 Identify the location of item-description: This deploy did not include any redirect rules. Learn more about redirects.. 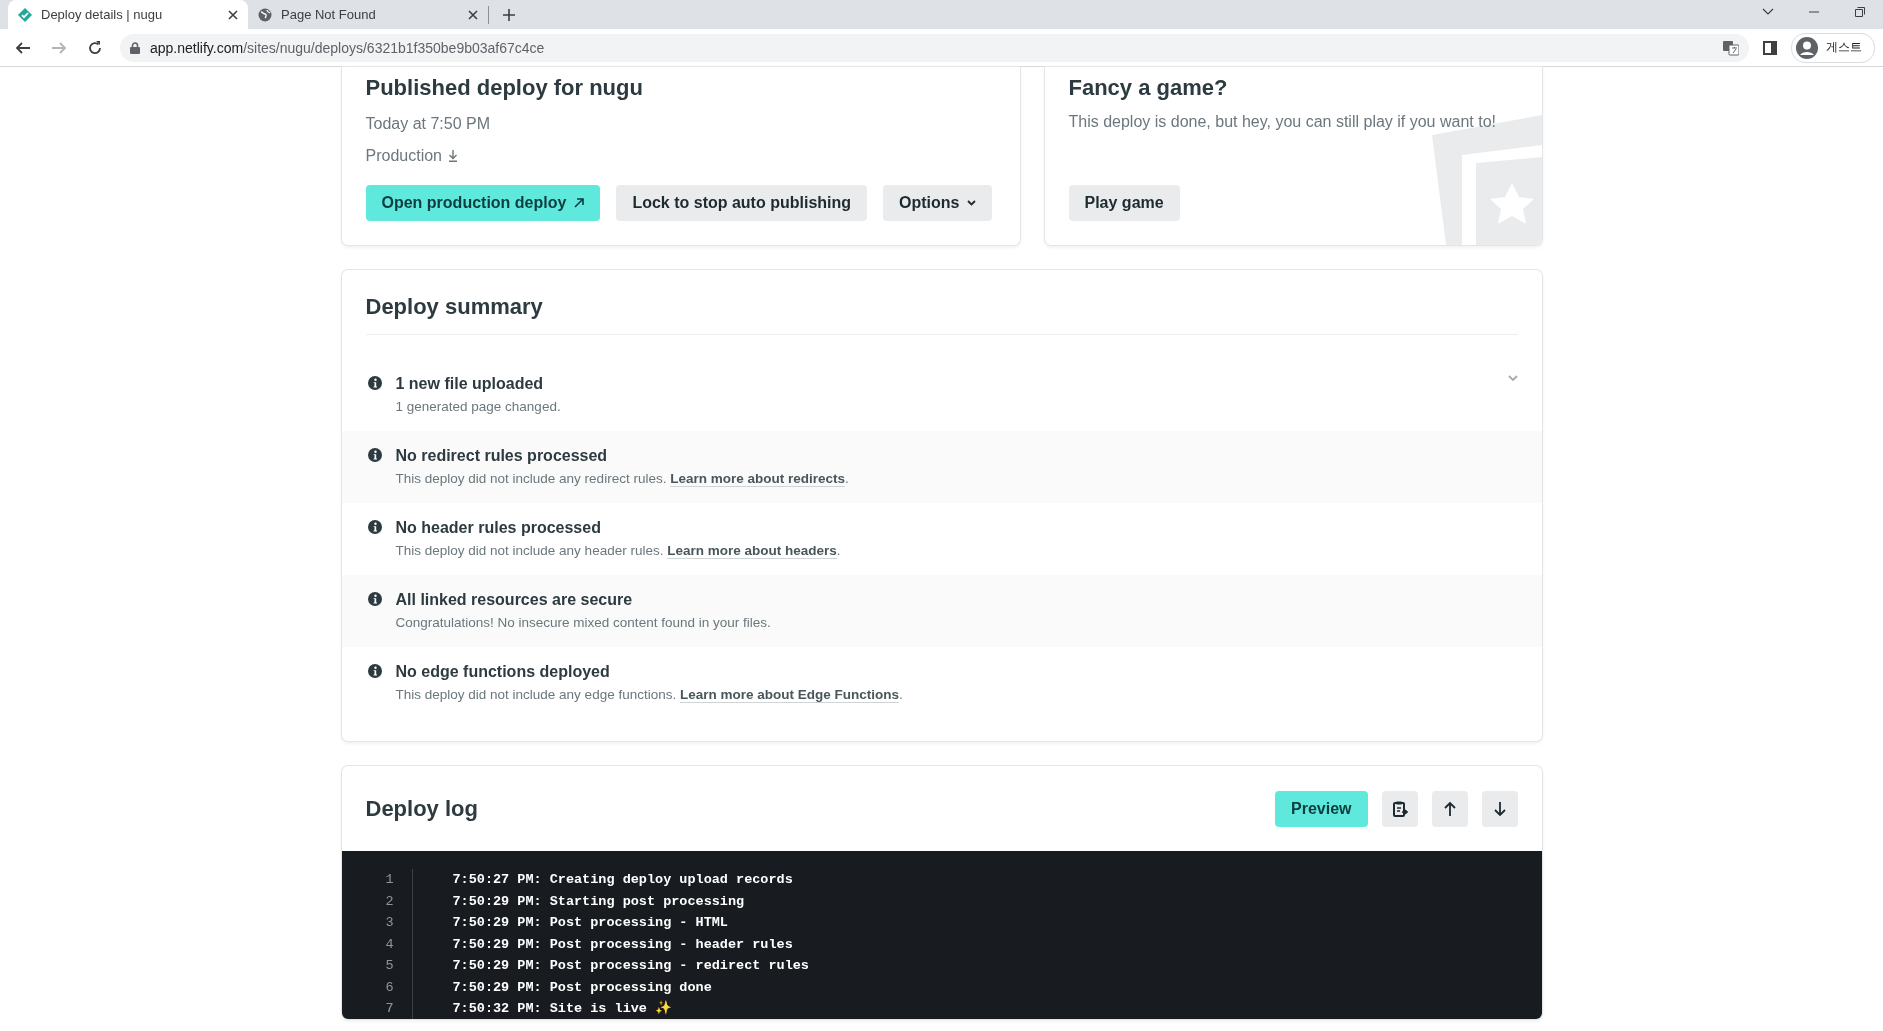
(622, 479).